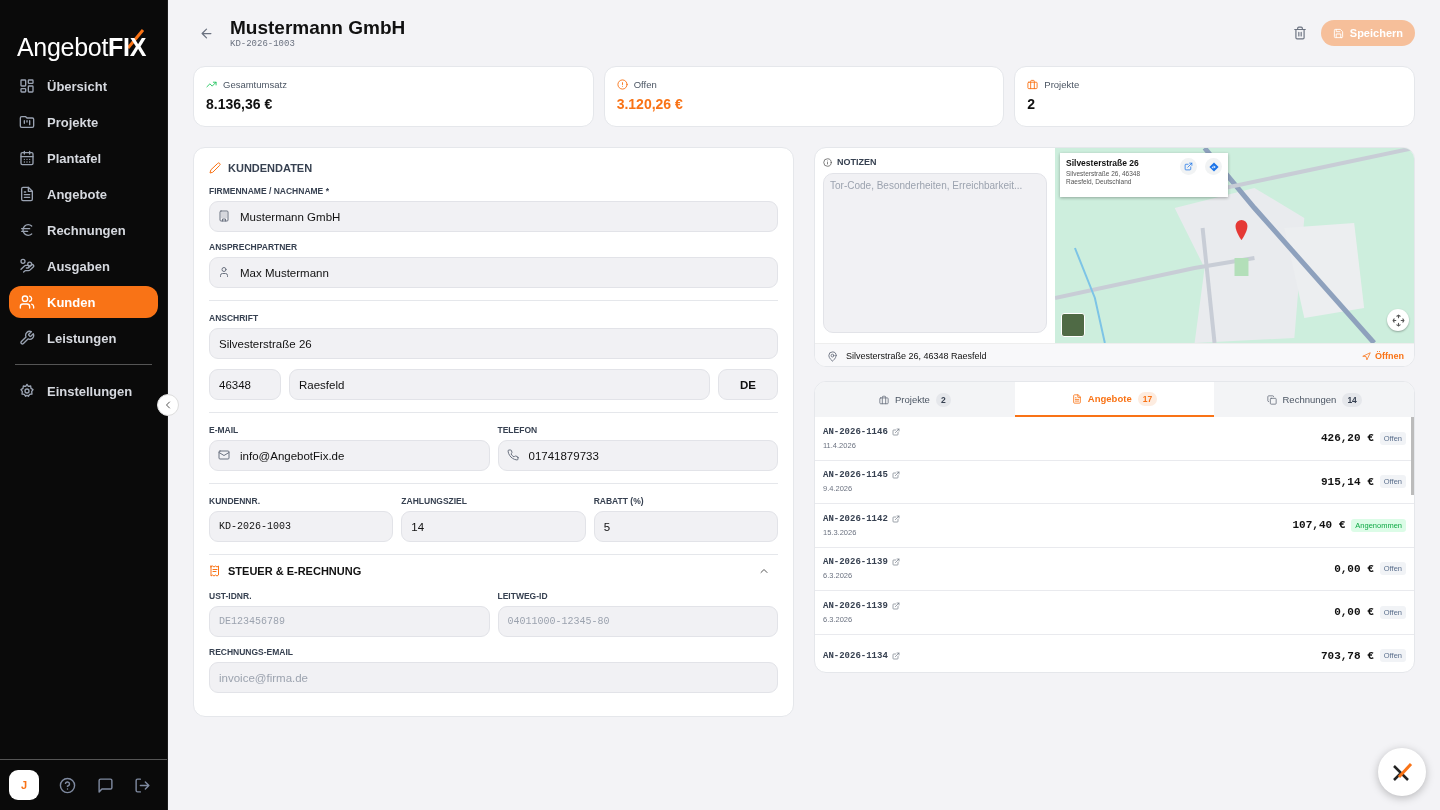 The image size is (1440, 810). I want to click on directions-button, so click(1213, 166).